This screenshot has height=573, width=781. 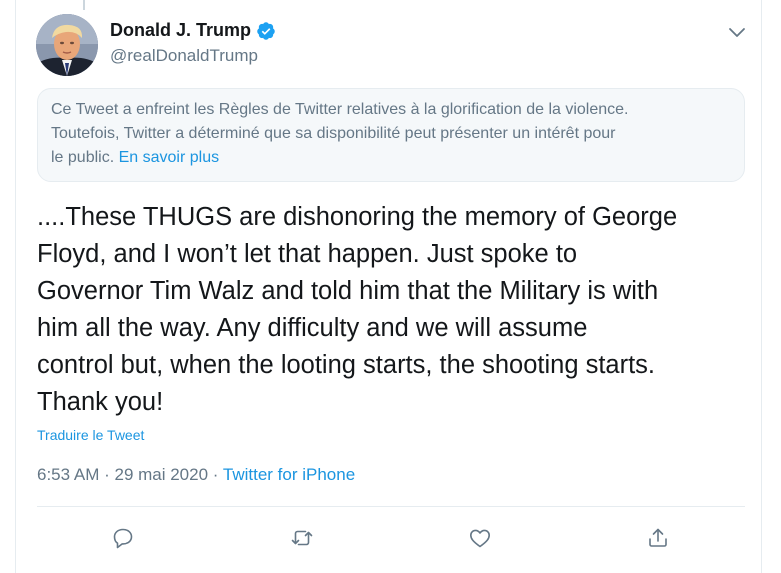 I want to click on reply-button, so click(x=123, y=538).